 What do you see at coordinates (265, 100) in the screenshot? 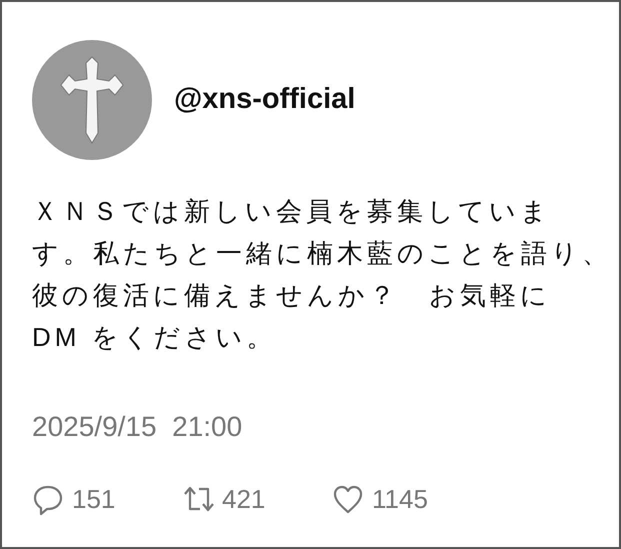
I see `username: @xns-official` at bounding box center [265, 100].